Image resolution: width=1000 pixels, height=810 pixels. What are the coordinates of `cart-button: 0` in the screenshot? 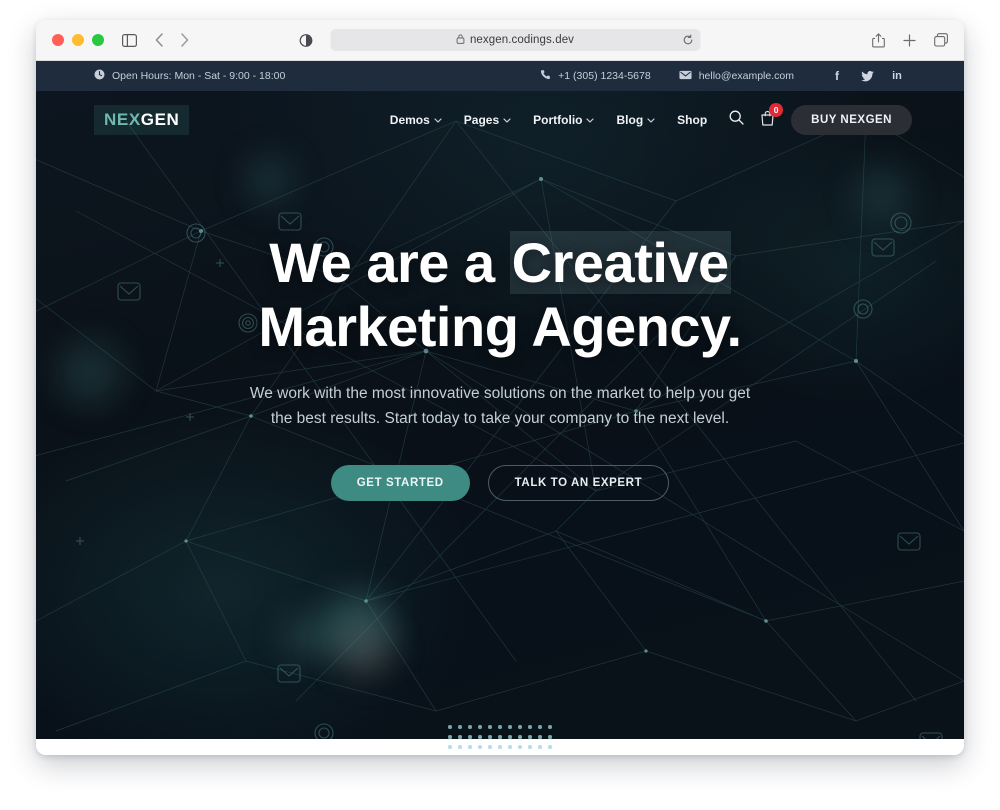 It's located at (772, 116).